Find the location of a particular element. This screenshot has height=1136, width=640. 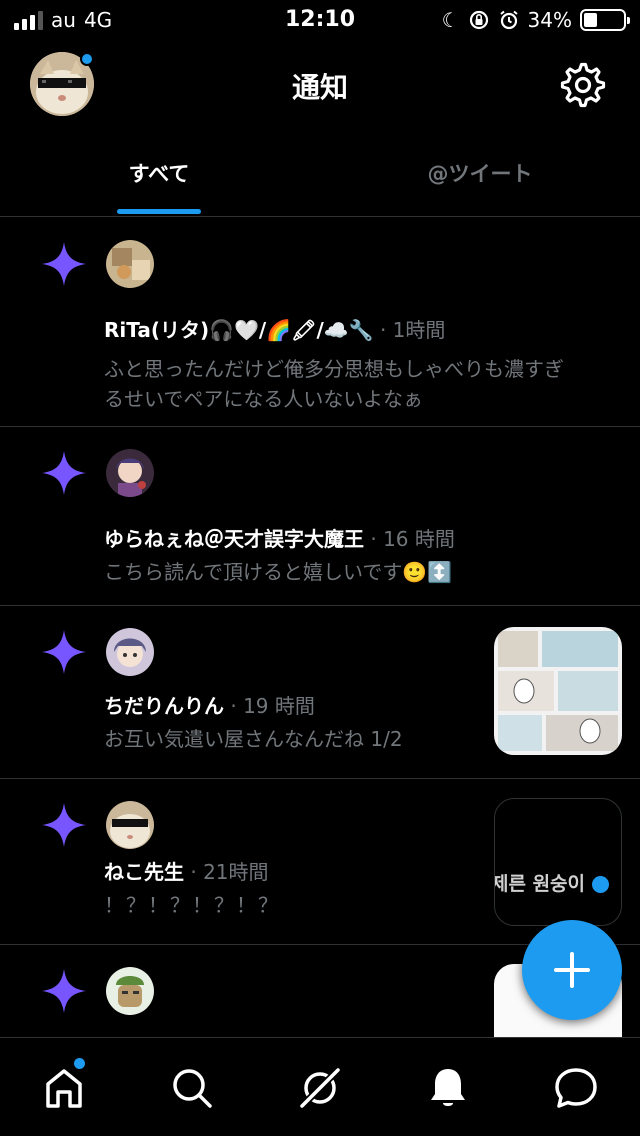

timestamp: · 1時間 is located at coordinates (412, 330).